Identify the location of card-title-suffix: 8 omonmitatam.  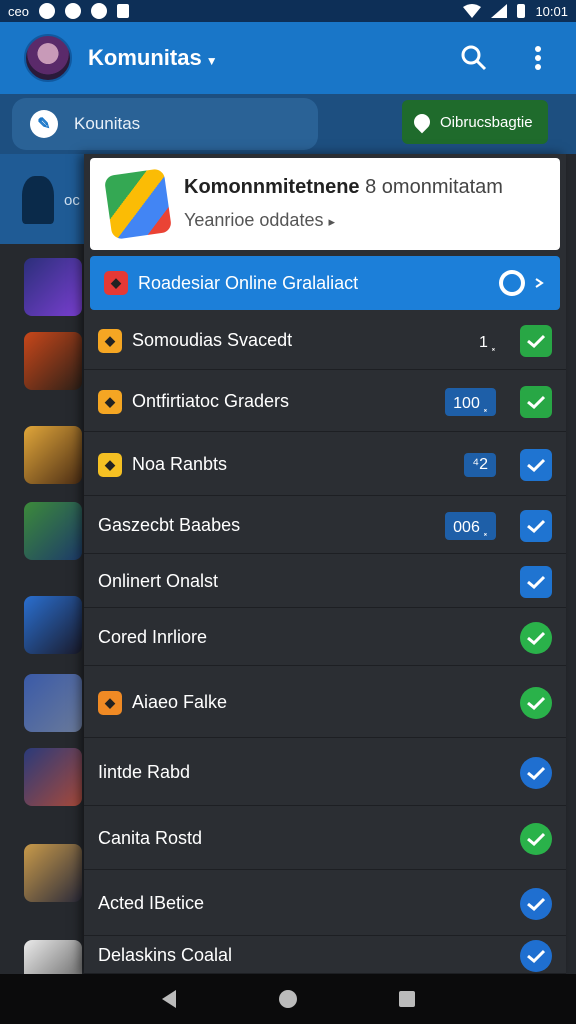
(434, 187).